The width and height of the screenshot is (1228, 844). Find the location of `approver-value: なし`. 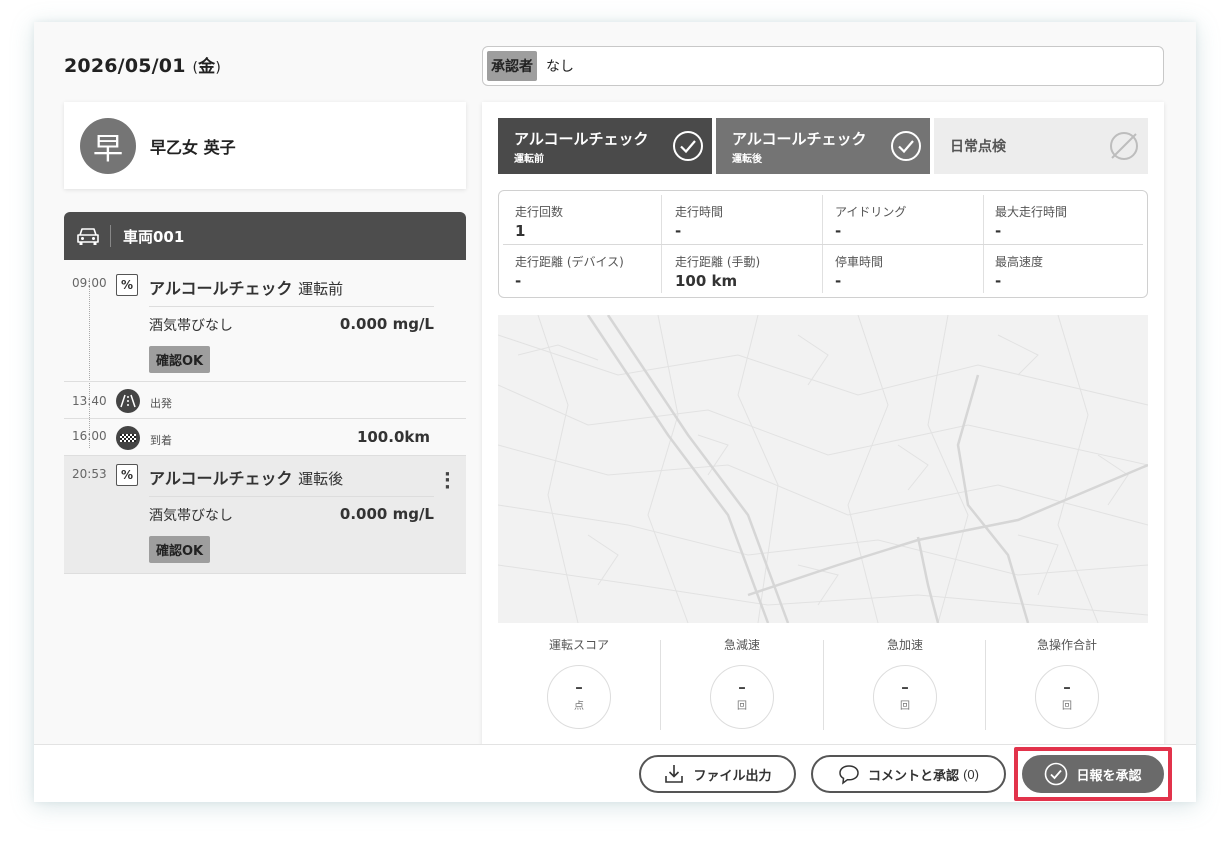

approver-value: なし is located at coordinates (560, 67).